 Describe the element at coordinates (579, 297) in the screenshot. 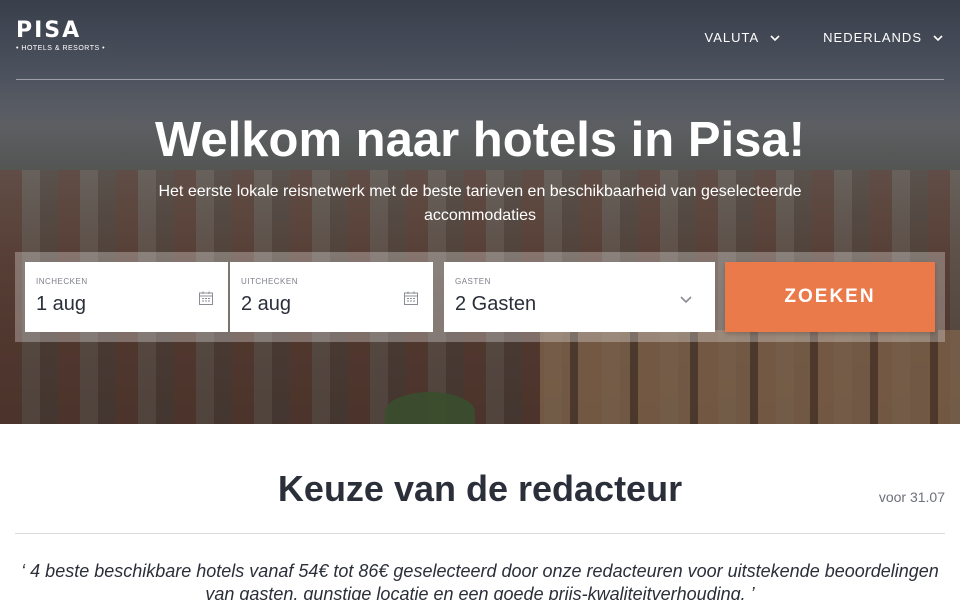

I see `guests-select: GASTEN 2 Gasten` at that location.